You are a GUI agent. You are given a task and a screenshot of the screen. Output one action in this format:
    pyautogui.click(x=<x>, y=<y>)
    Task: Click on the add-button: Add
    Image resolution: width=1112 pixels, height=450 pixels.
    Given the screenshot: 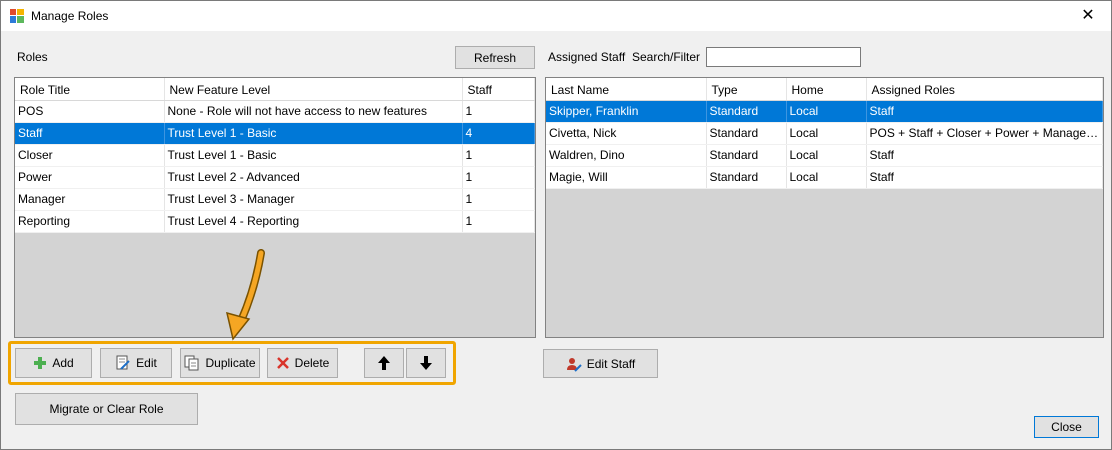 What is the action you would take?
    pyautogui.click(x=53, y=363)
    